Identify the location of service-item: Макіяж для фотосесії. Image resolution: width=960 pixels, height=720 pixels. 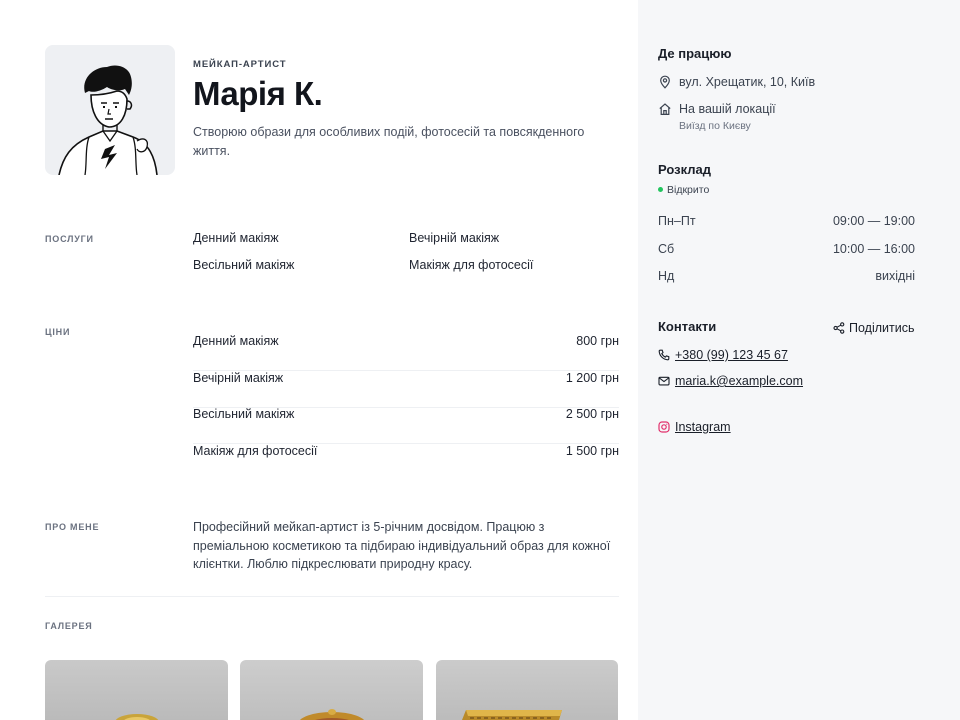
(471, 265).